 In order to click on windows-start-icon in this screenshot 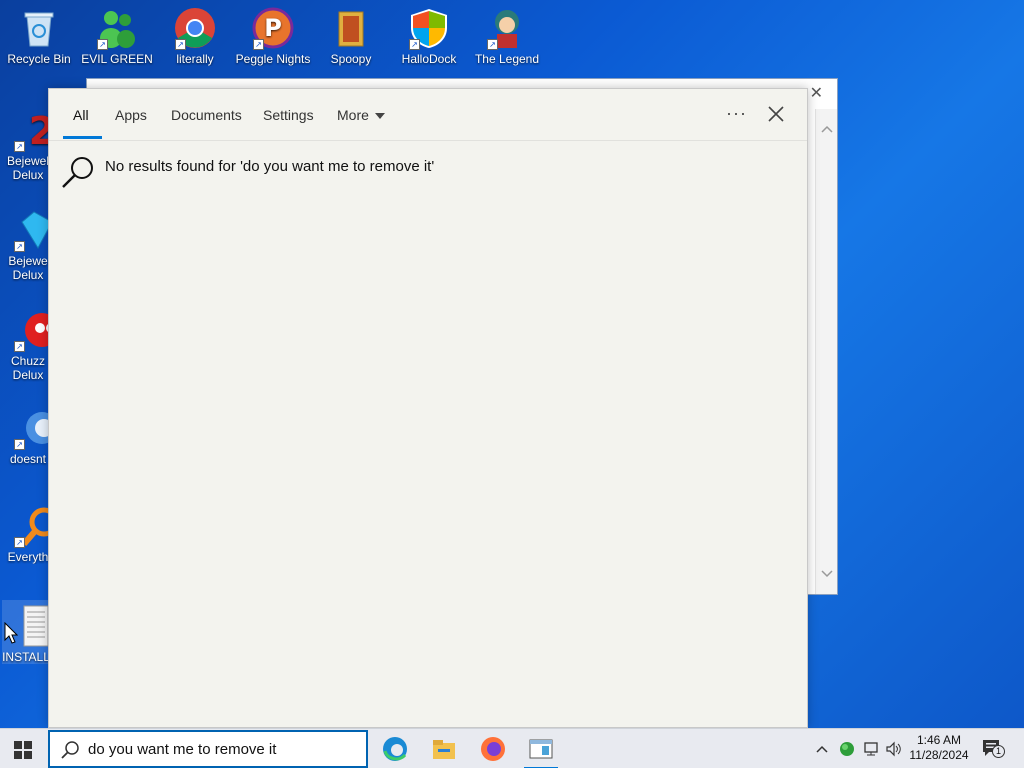, I will do `click(23, 750)`.